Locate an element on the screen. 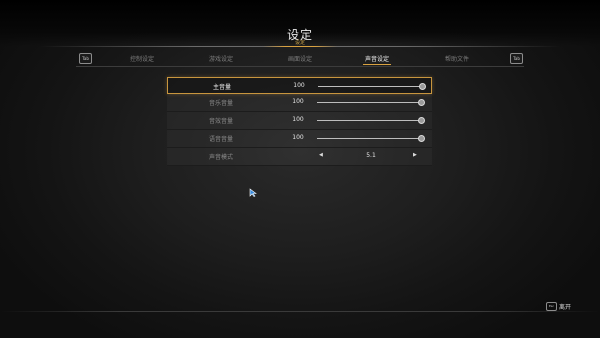 Image resolution: width=600 pixels, height=338 pixels. setting-label: 声音模式 is located at coordinates (220, 157).